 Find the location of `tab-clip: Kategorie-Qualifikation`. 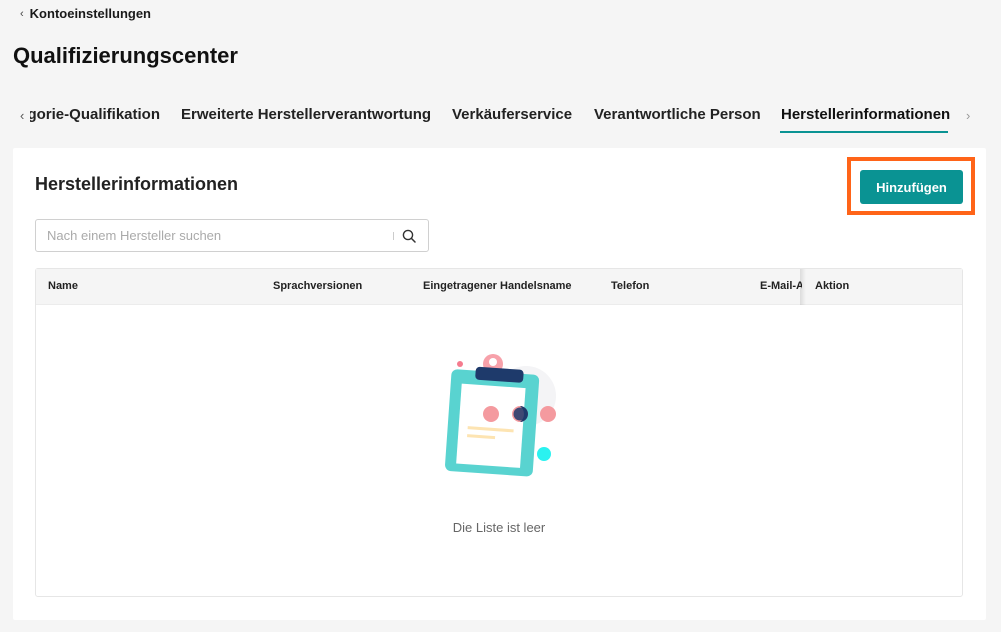

tab-clip: Kategorie-Qualifikation is located at coordinates (95, 118).